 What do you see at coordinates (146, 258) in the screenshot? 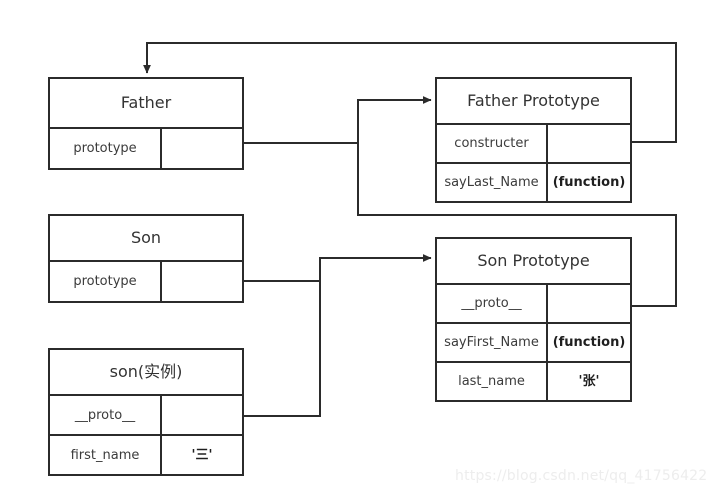
I see `node-son: Son prototype` at bounding box center [146, 258].